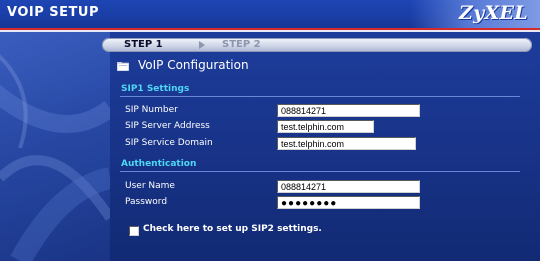  I want to click on password-input: ●●●●●●●●, so click(348, 202).